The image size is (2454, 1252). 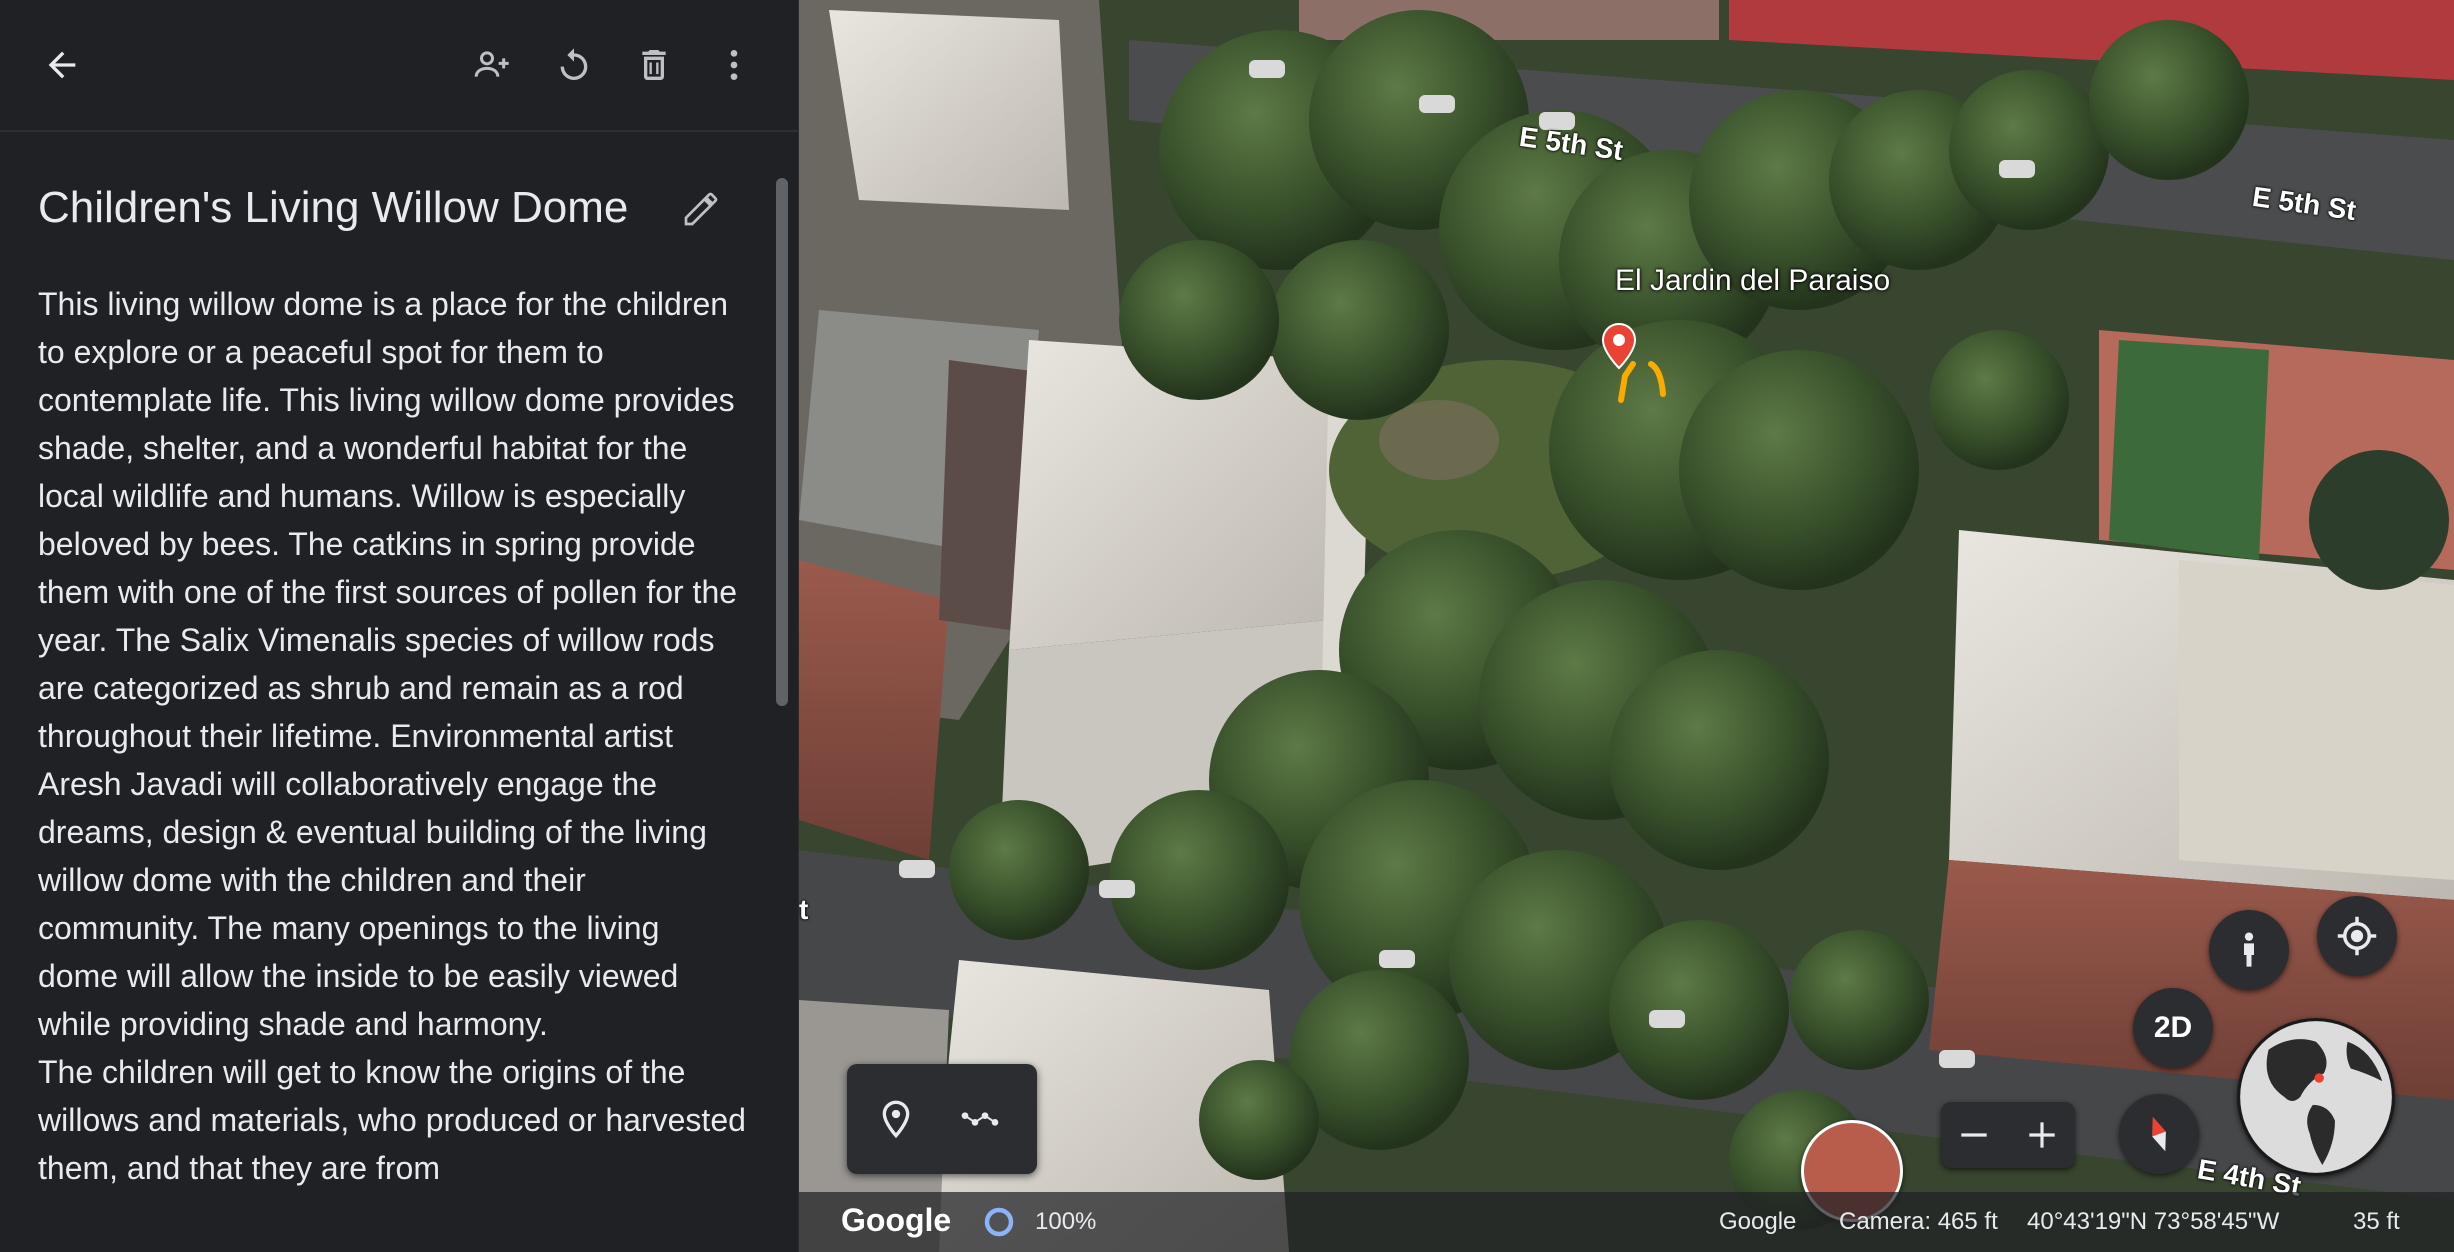 I want to click on pegman-button, so click(x=2249, y=950).